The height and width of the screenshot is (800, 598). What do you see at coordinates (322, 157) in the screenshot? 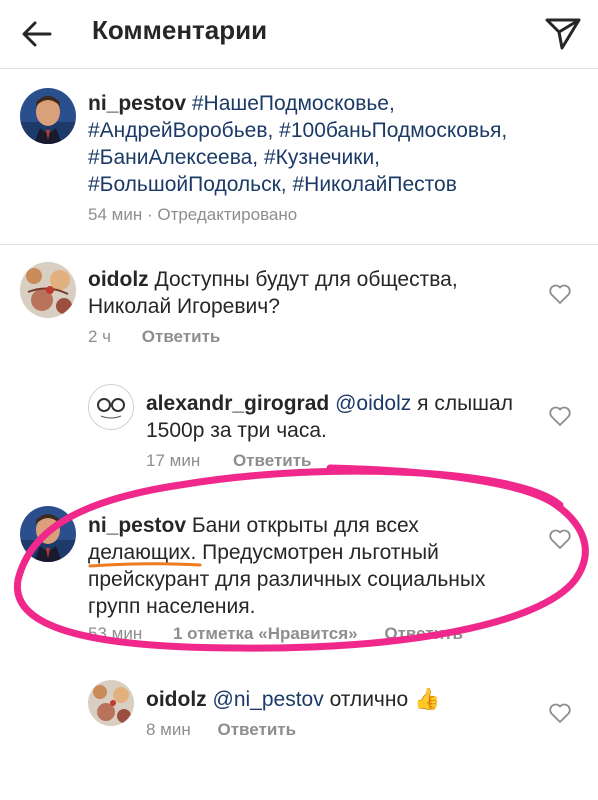
I see `hashtag: #Кузнечики,` at bounding box center [322, 157].